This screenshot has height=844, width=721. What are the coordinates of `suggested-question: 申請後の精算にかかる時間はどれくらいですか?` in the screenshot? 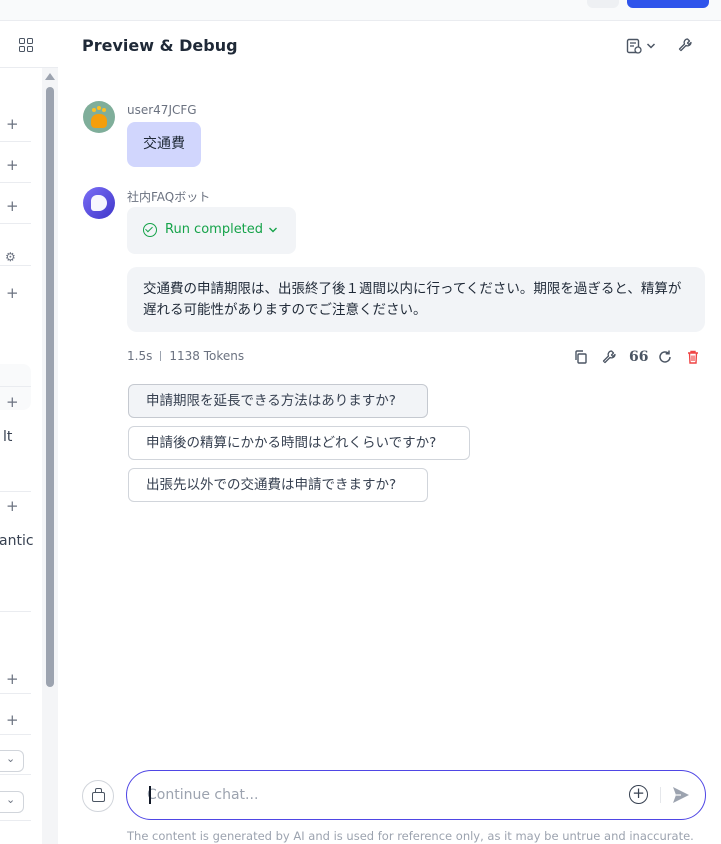 It's located at (299, 443).